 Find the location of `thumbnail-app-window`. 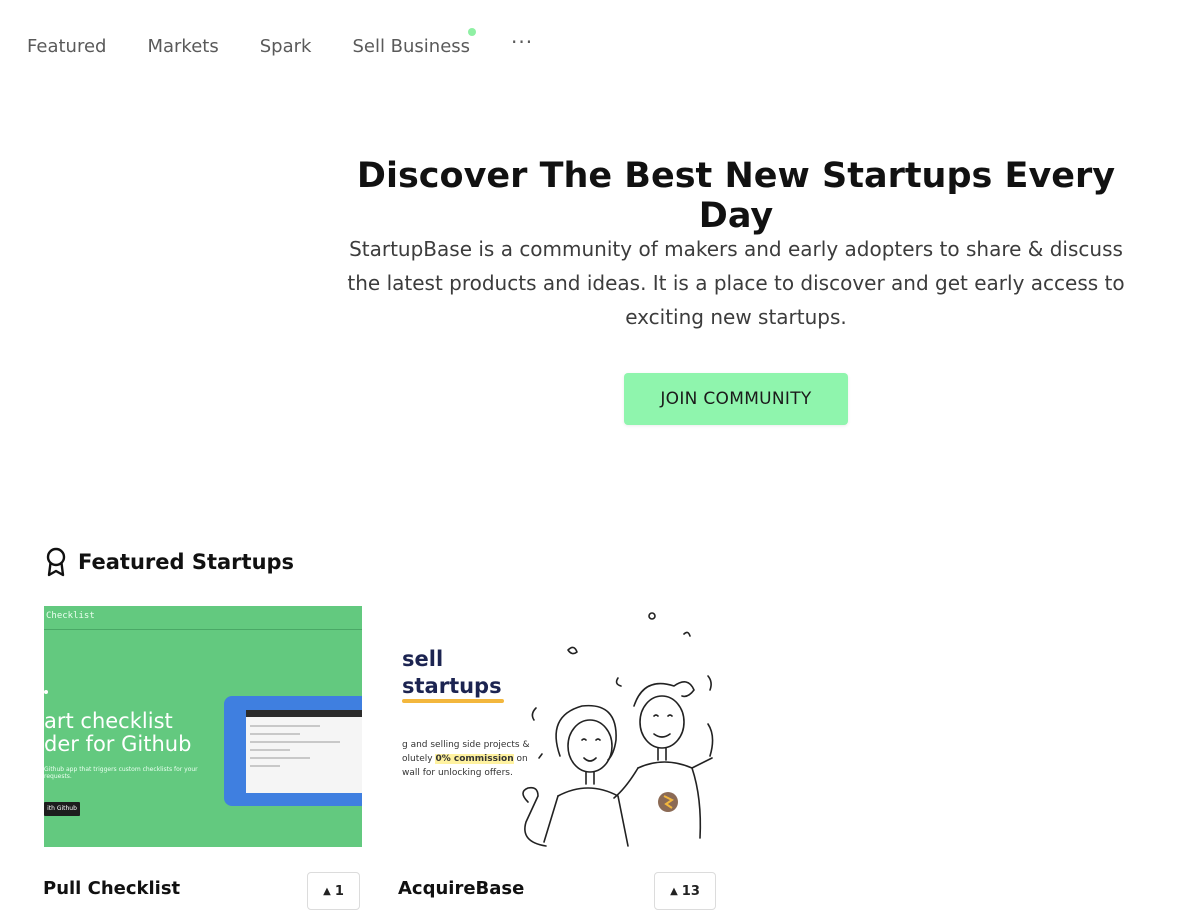

thumbnail-app-window is located at coordinates (304, 751).